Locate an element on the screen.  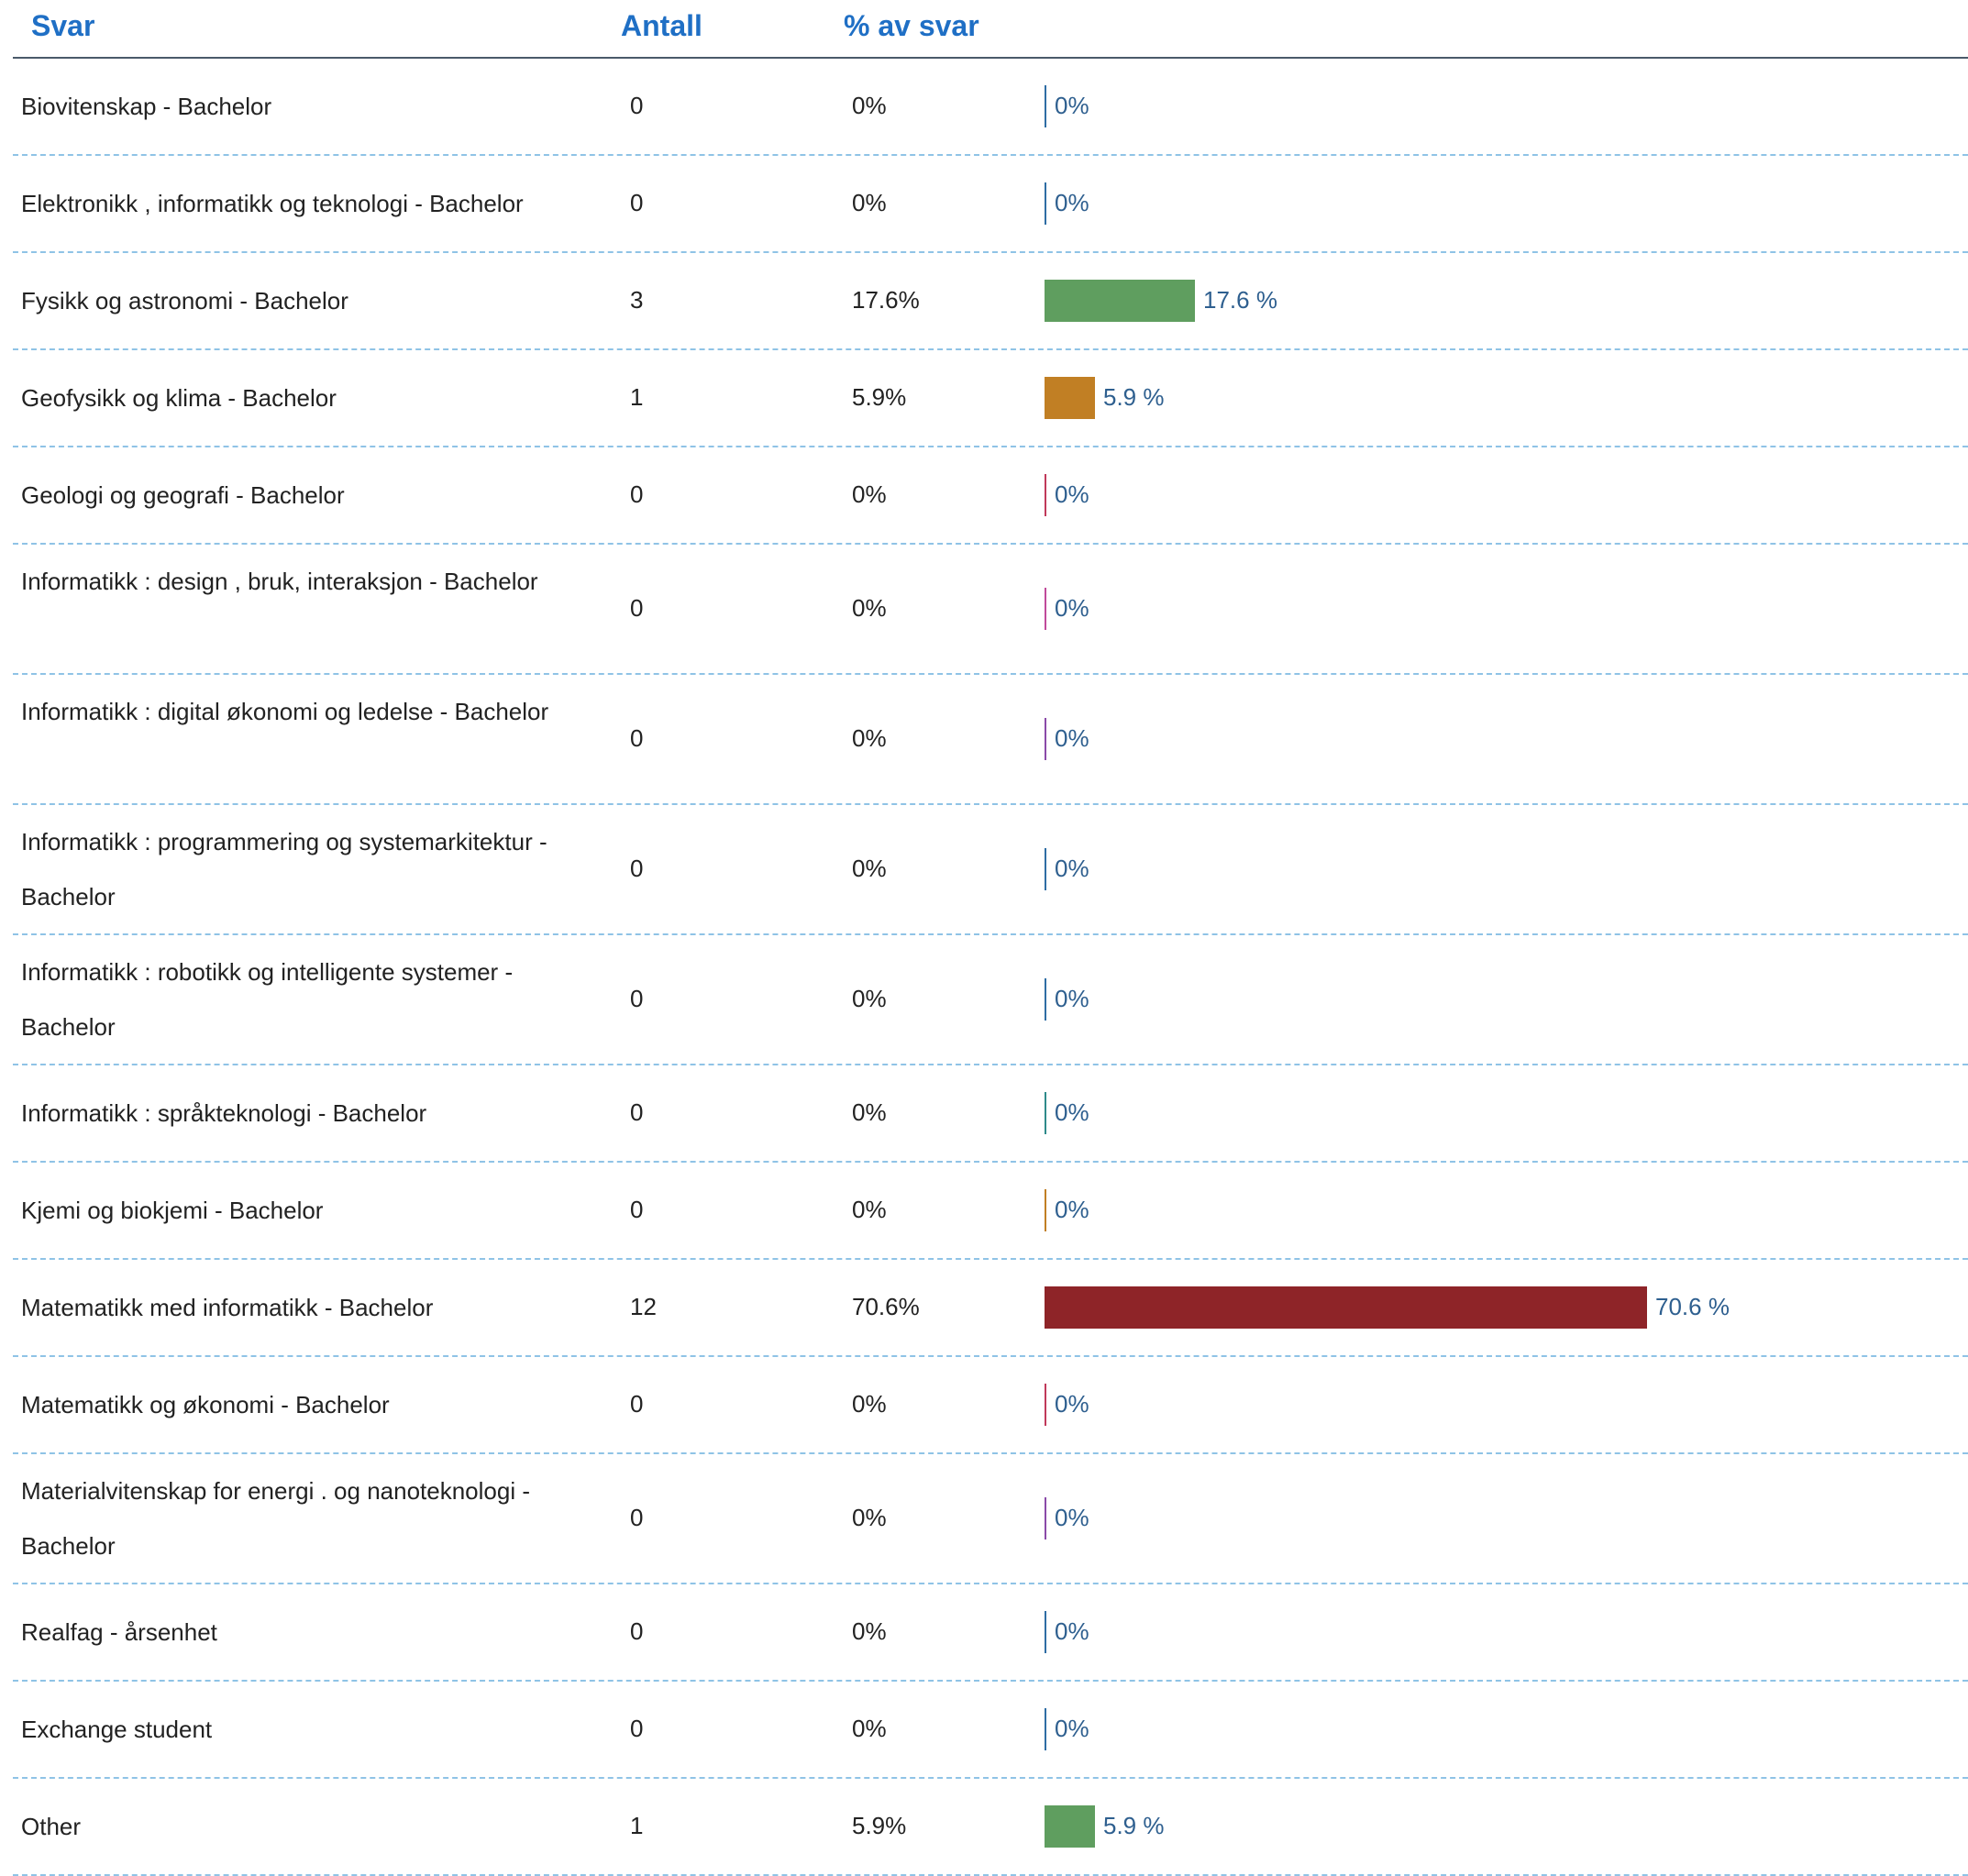
bar-value-label: 17.6 % is located at coordinates (1240, 300).